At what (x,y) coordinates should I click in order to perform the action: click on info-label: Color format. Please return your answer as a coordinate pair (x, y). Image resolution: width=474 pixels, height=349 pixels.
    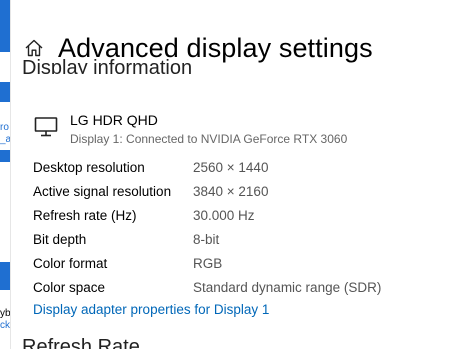
    Looking at the image, I should click on (70, 263).